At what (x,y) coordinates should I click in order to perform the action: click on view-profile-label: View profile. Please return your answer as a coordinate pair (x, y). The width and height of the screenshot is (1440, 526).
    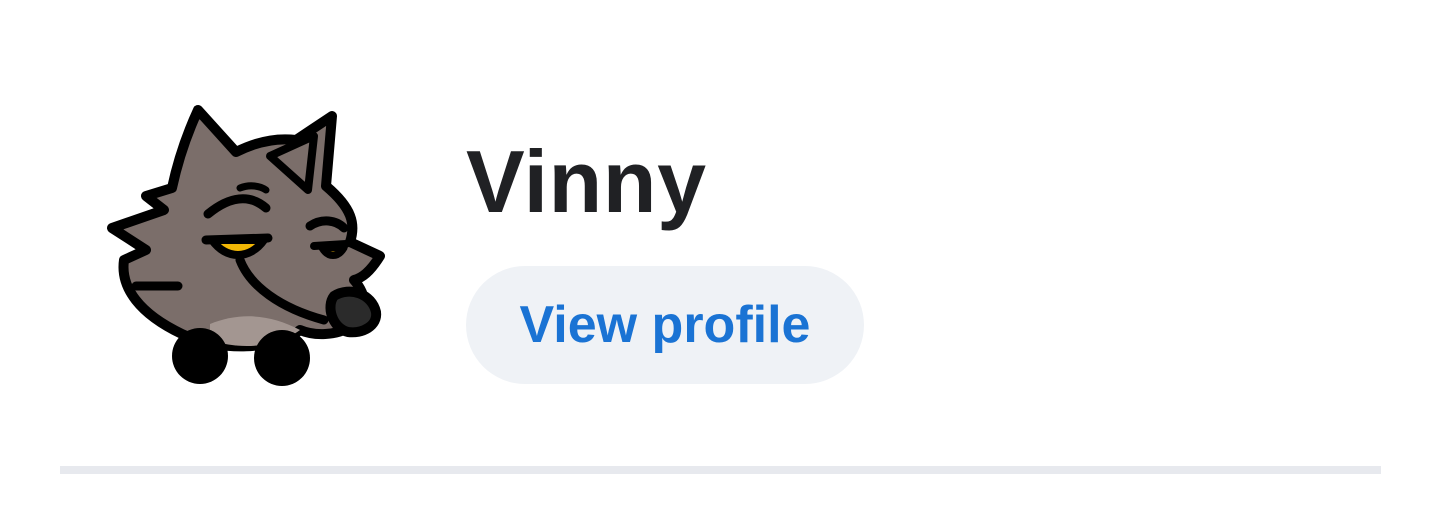
    Looking at the image, I should click on (665, 325).